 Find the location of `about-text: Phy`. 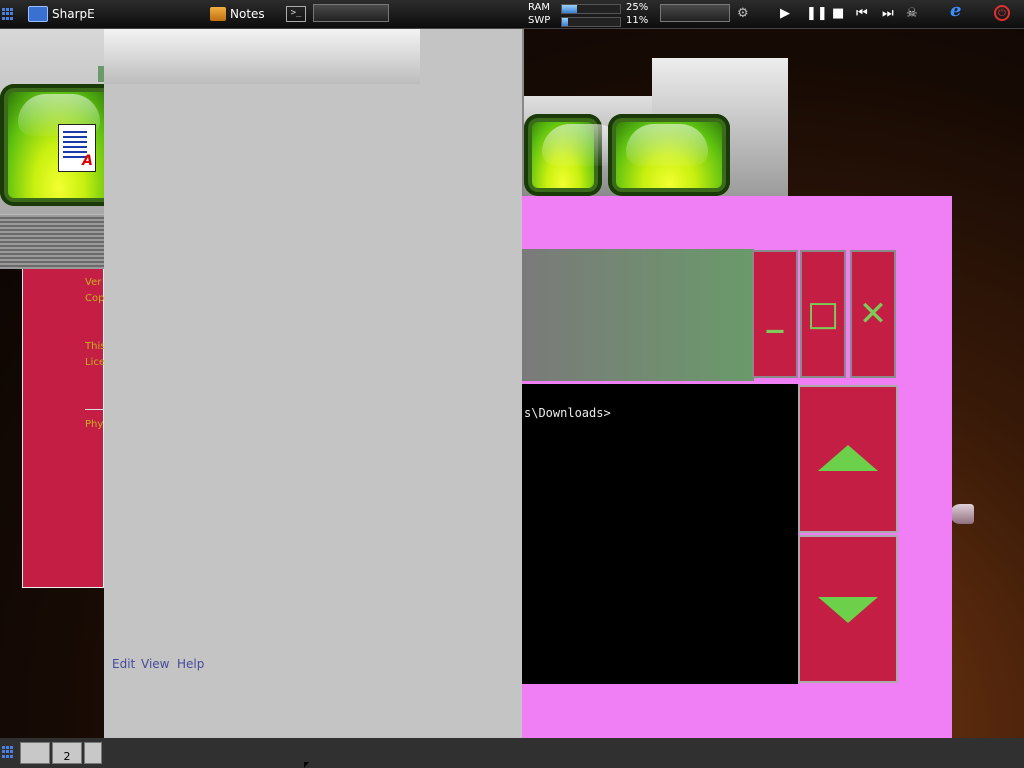

about-text: Phy is located at coordinates (94, 424).